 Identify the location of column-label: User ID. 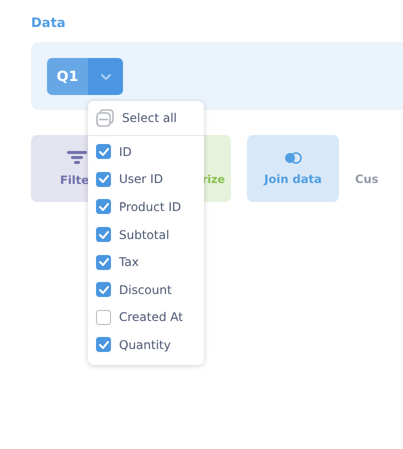
(141, 179).